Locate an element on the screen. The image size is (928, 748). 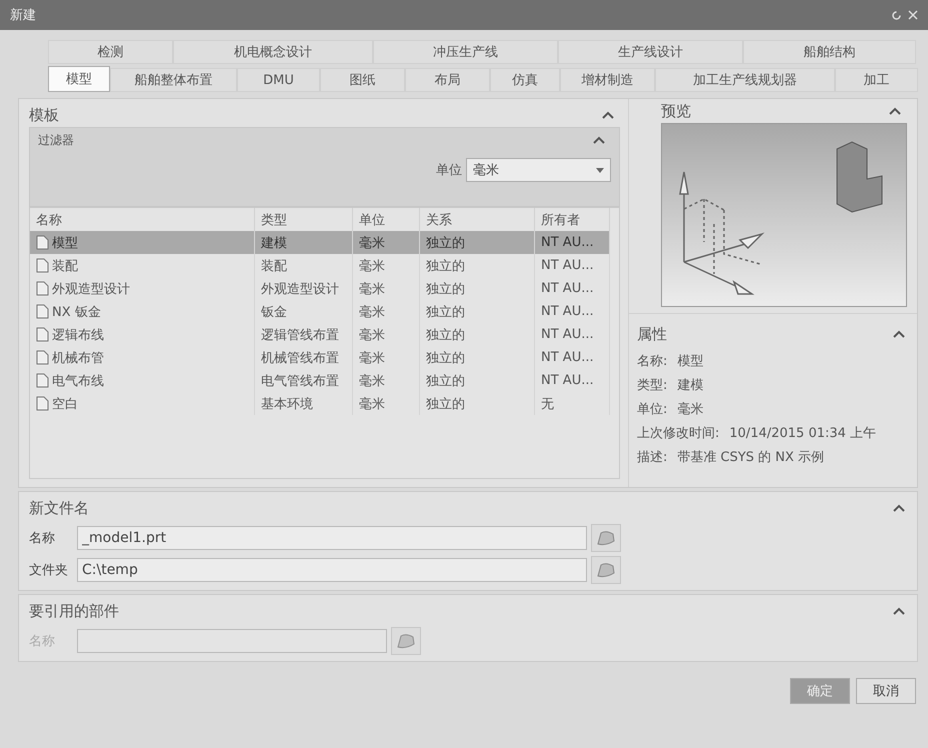
property-value: 模型 is located at coordinates (690, 361).